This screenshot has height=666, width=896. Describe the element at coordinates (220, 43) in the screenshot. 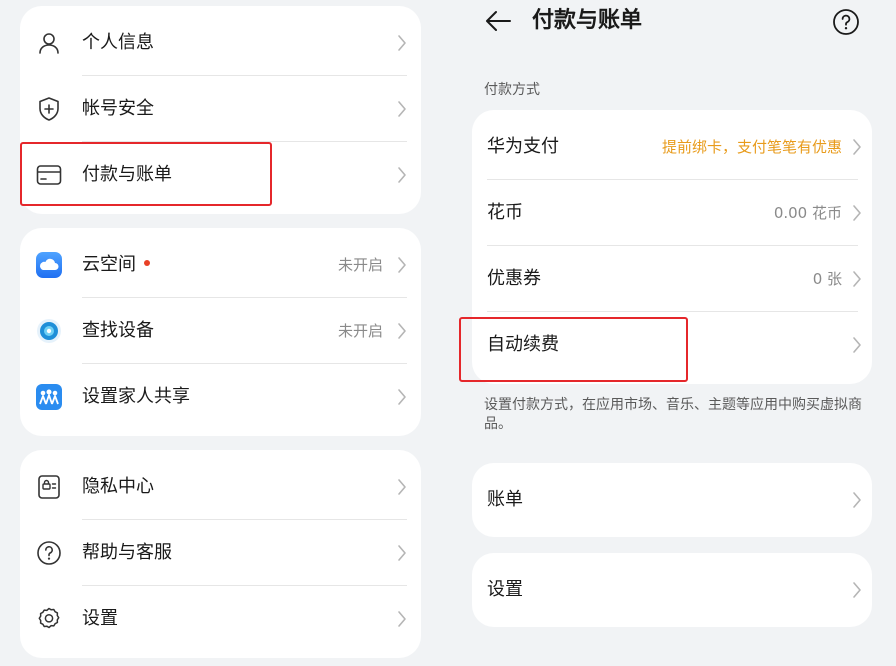

I see `personal-info-row: 个人信息` at that location.